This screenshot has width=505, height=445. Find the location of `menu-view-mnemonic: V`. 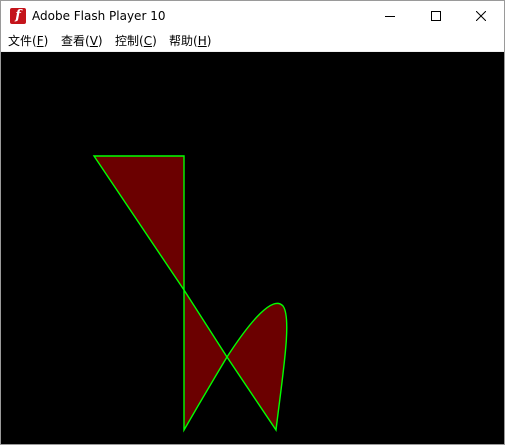

menu-view-mnemonic: V is located at coordinates (93, 41).